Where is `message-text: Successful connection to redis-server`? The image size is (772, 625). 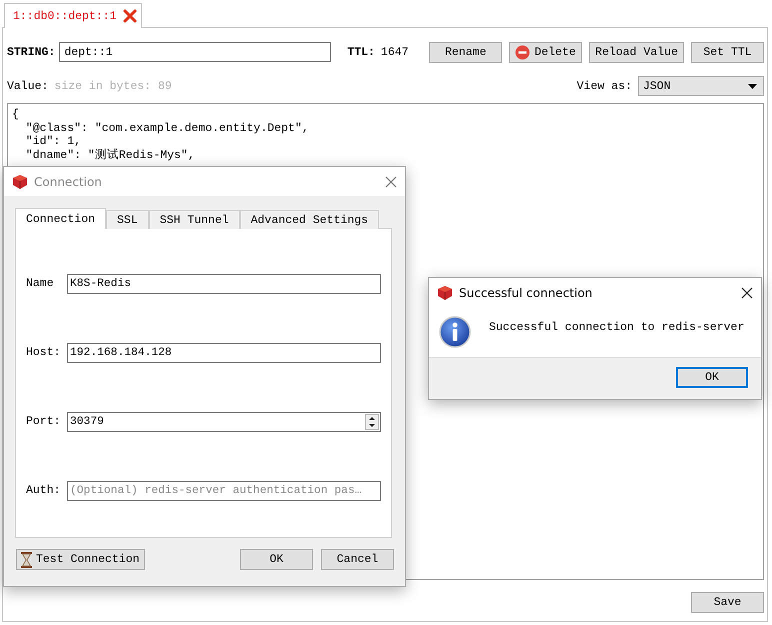
message-text: Successful connection to redis-server is located at coordinates (616, 327).